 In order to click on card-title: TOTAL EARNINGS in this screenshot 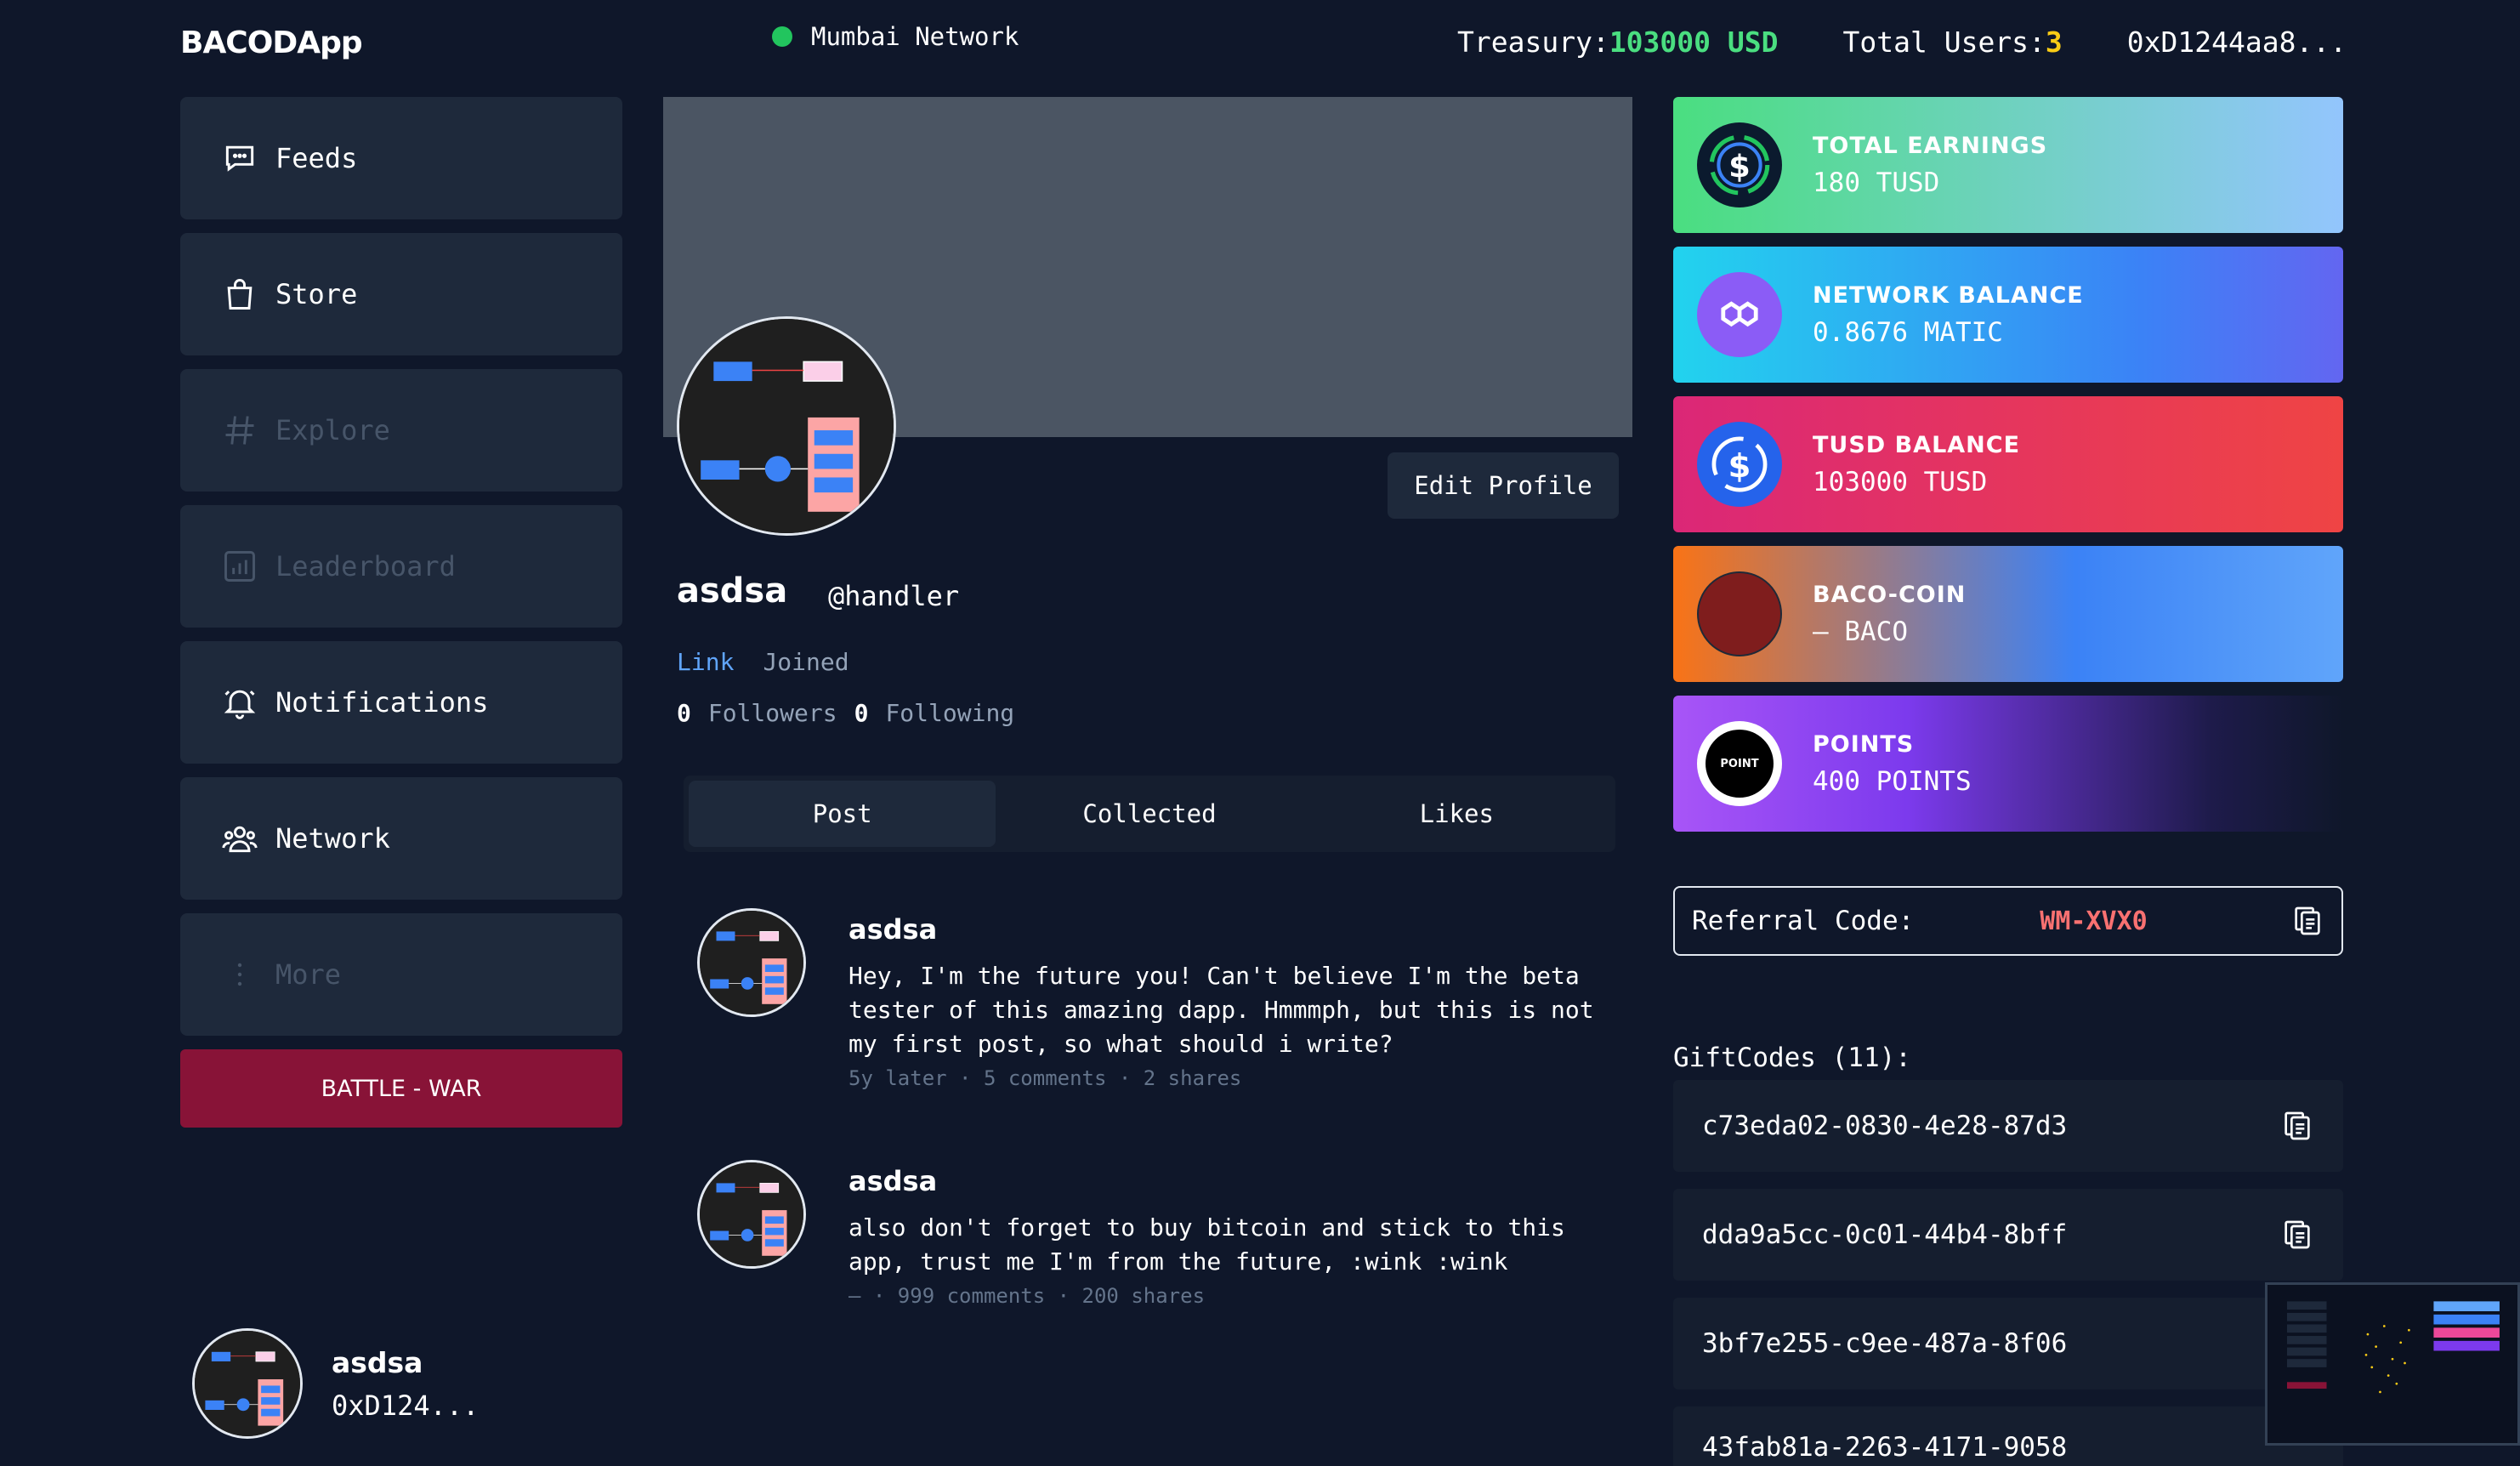, I will do `click(1931, 145)`.